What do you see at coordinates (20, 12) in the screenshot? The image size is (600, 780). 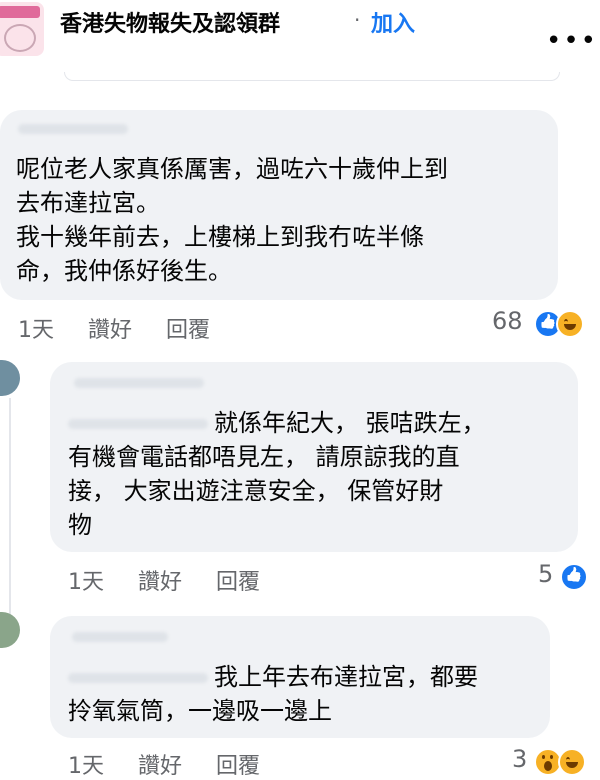 I see `group-avatar-banner` at bounding box center [20, 12].